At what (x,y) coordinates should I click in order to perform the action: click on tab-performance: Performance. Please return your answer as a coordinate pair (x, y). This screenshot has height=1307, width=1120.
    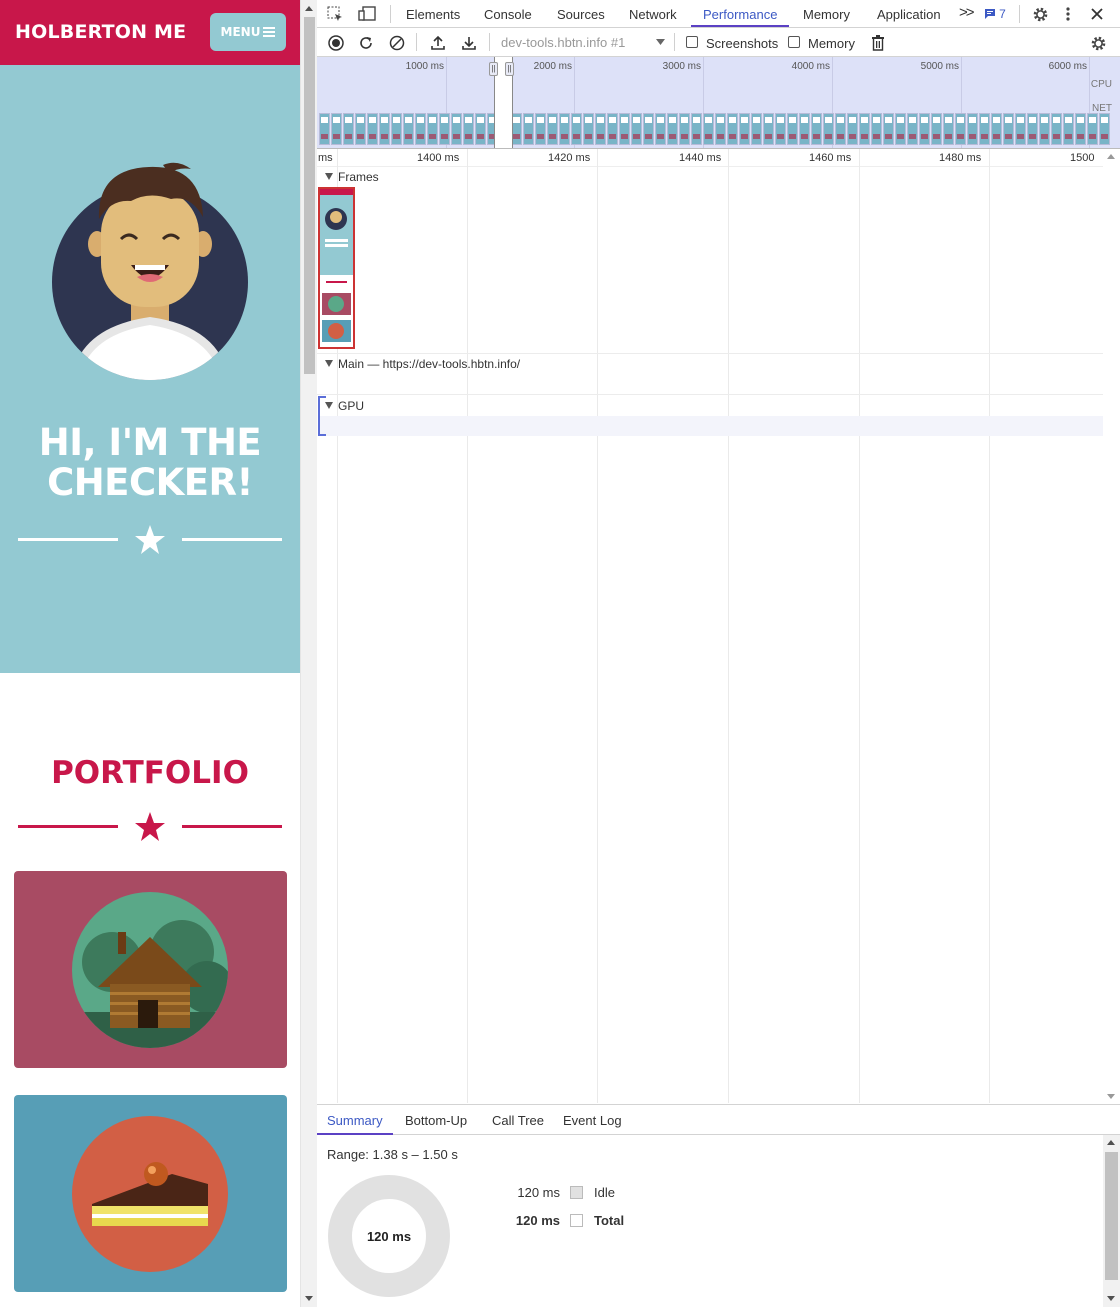
    Looking at the image, I should click on (740, 14).